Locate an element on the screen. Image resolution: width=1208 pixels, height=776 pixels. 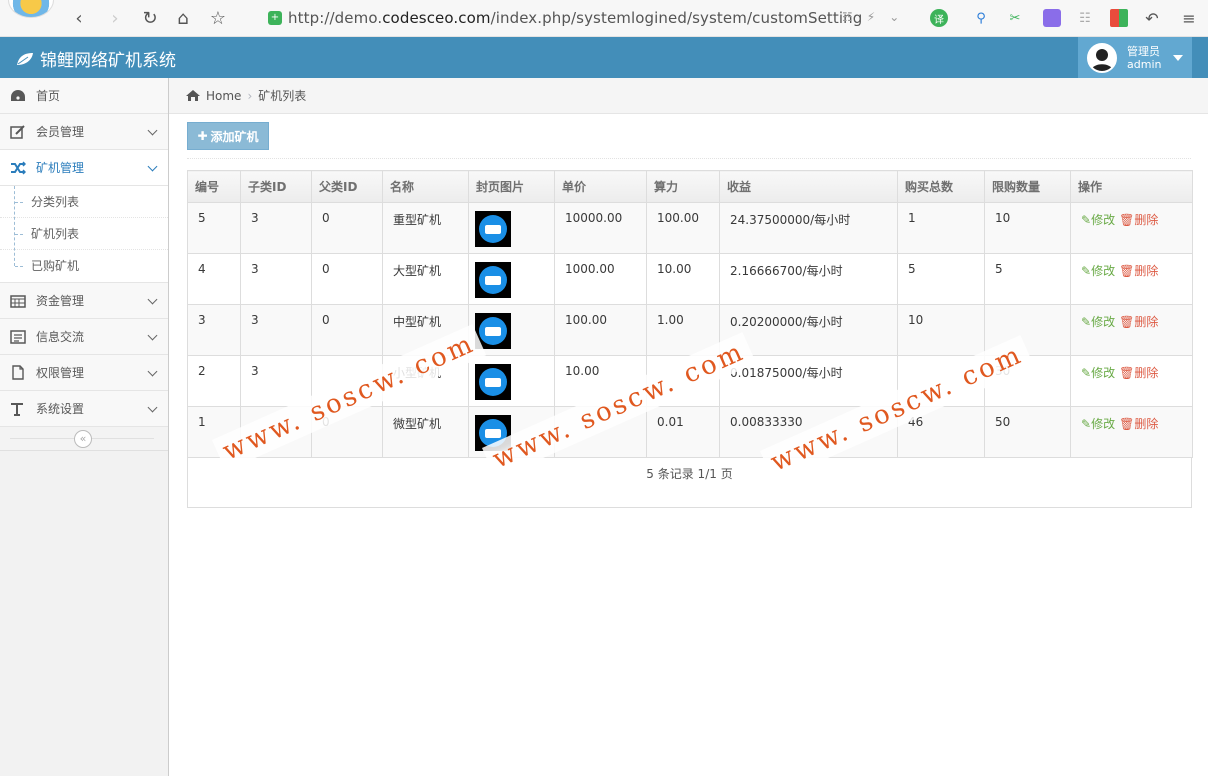
apps-icon is located at coordinates (1119, 18).